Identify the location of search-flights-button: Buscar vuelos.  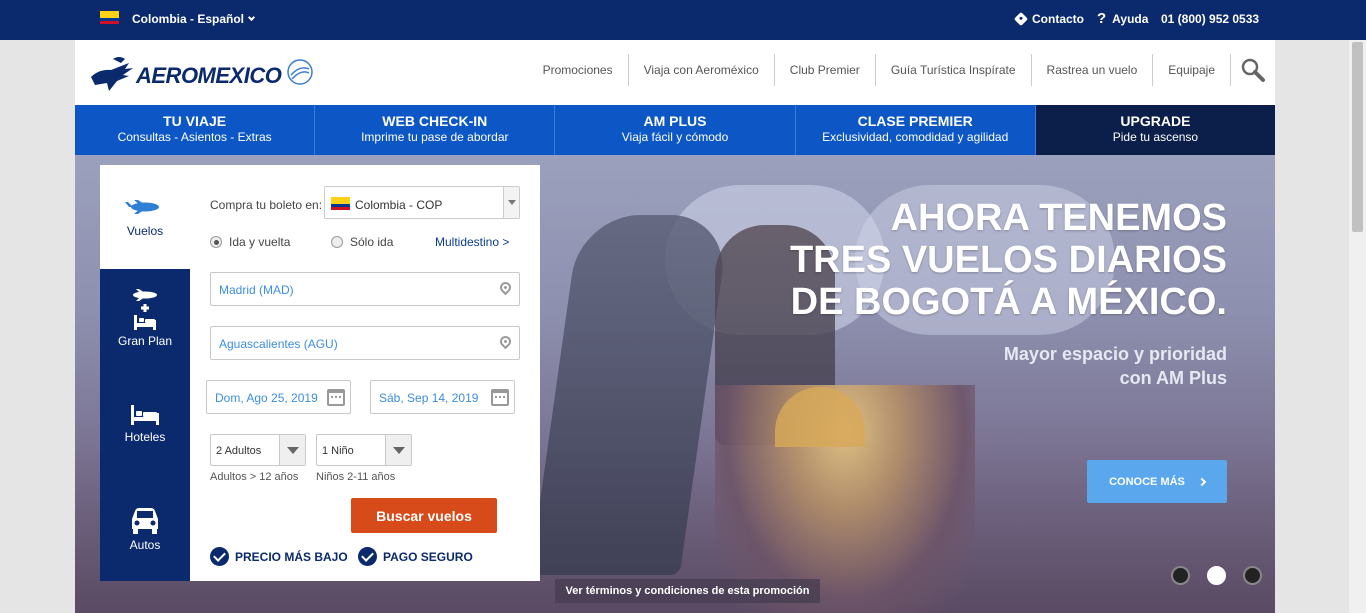
(424, 515).